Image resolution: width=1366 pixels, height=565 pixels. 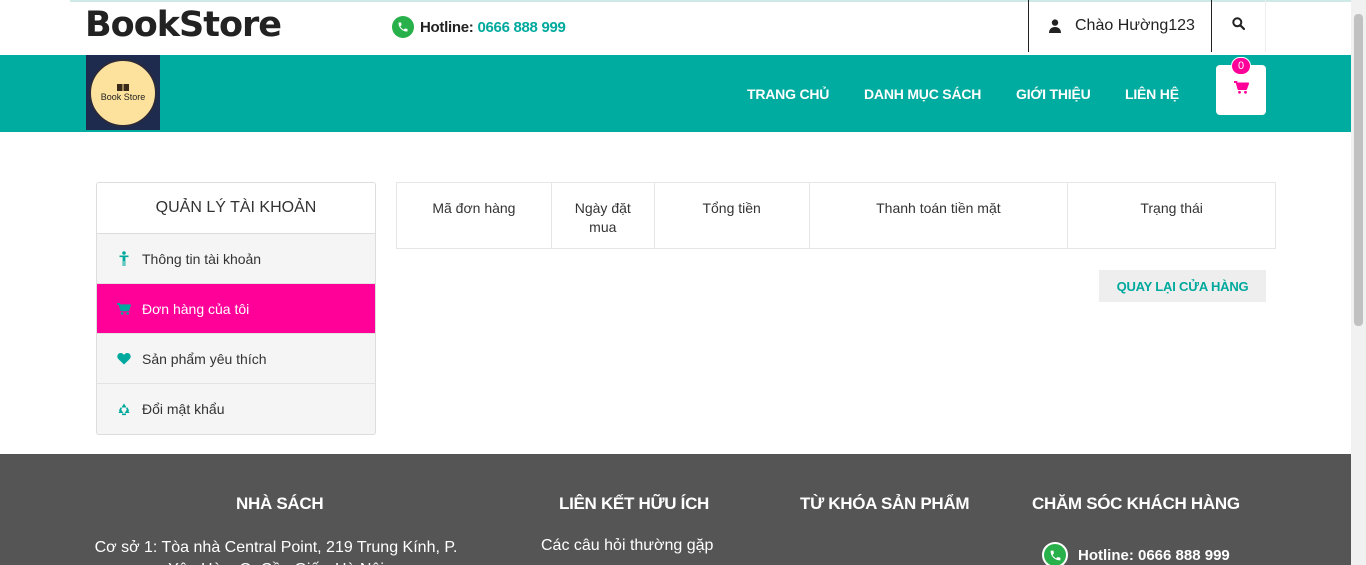 I want to click on cart-count-badge: 0, so click(x=1241, y=66).